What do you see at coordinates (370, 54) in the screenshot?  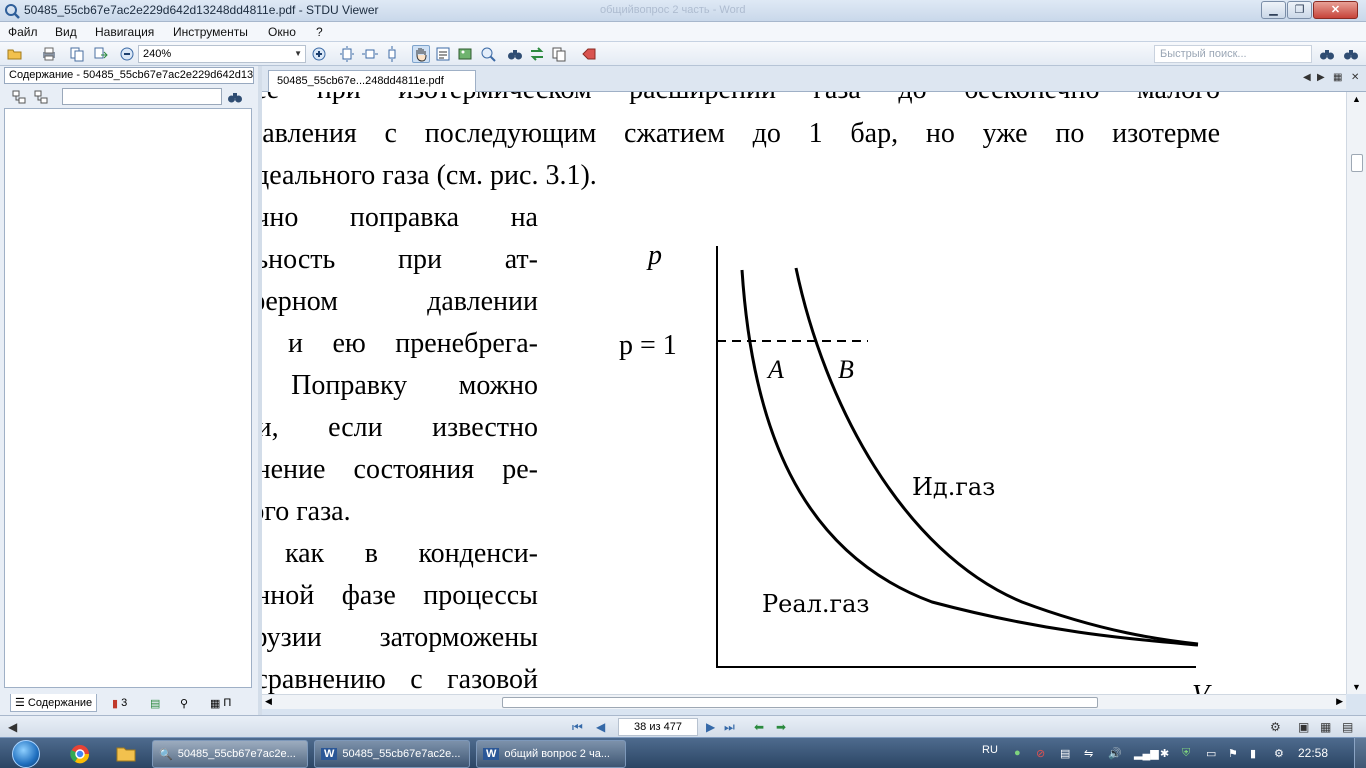 I see `fit-width-button` at bounding box center [370, 54].